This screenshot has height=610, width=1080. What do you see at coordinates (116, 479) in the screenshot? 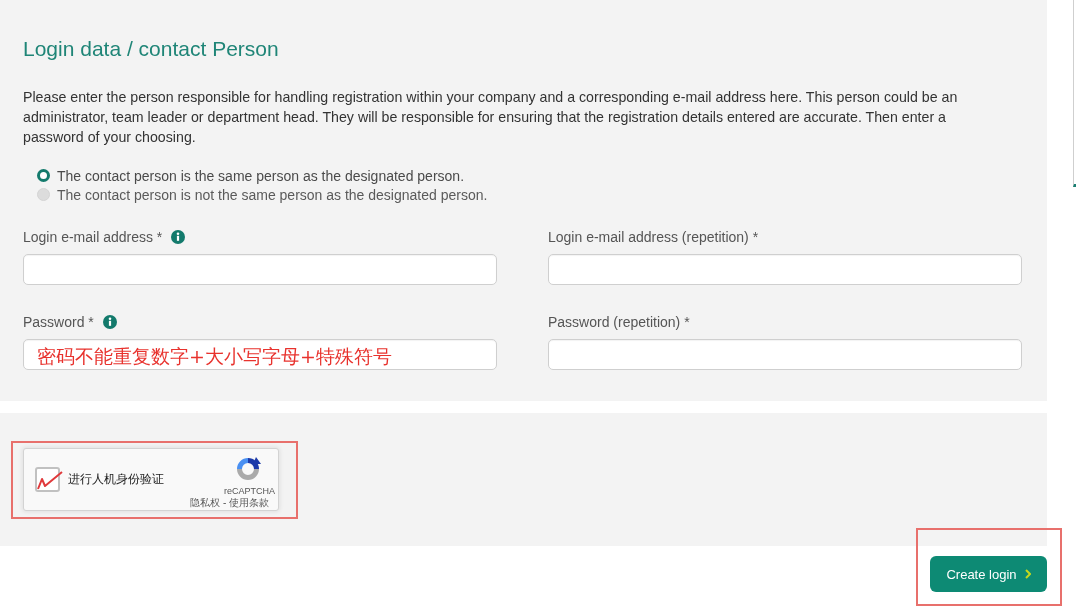
I see `captcha-label: 进行人机身份验证` at bounding box center [116, 479].